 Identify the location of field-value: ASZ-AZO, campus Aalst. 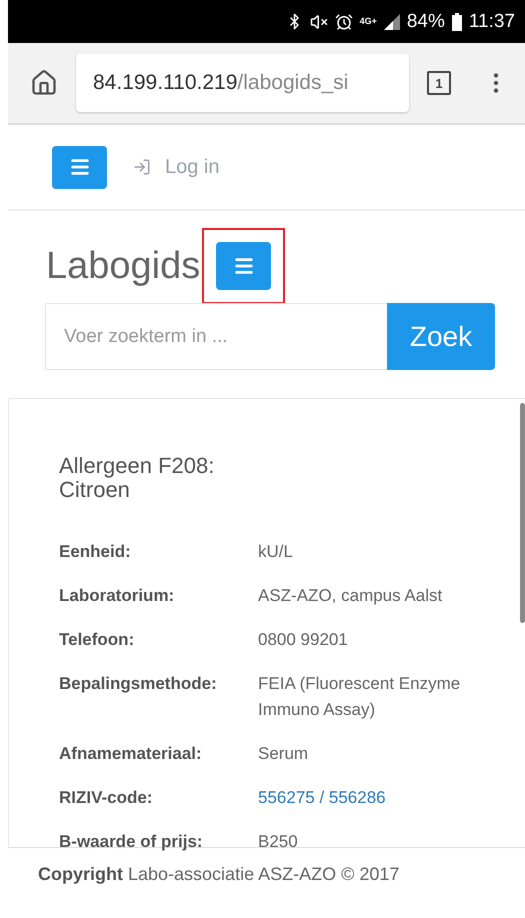
(351, 596).